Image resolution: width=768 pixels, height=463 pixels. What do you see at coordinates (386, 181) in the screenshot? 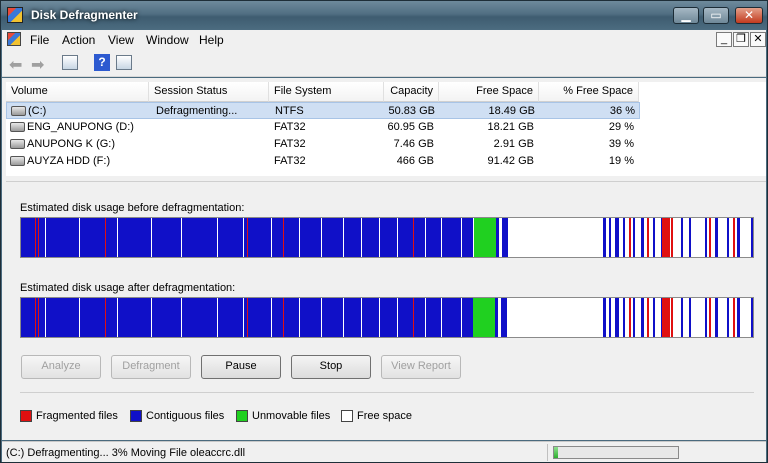
I see `divider` at bounding box center [386, 181].